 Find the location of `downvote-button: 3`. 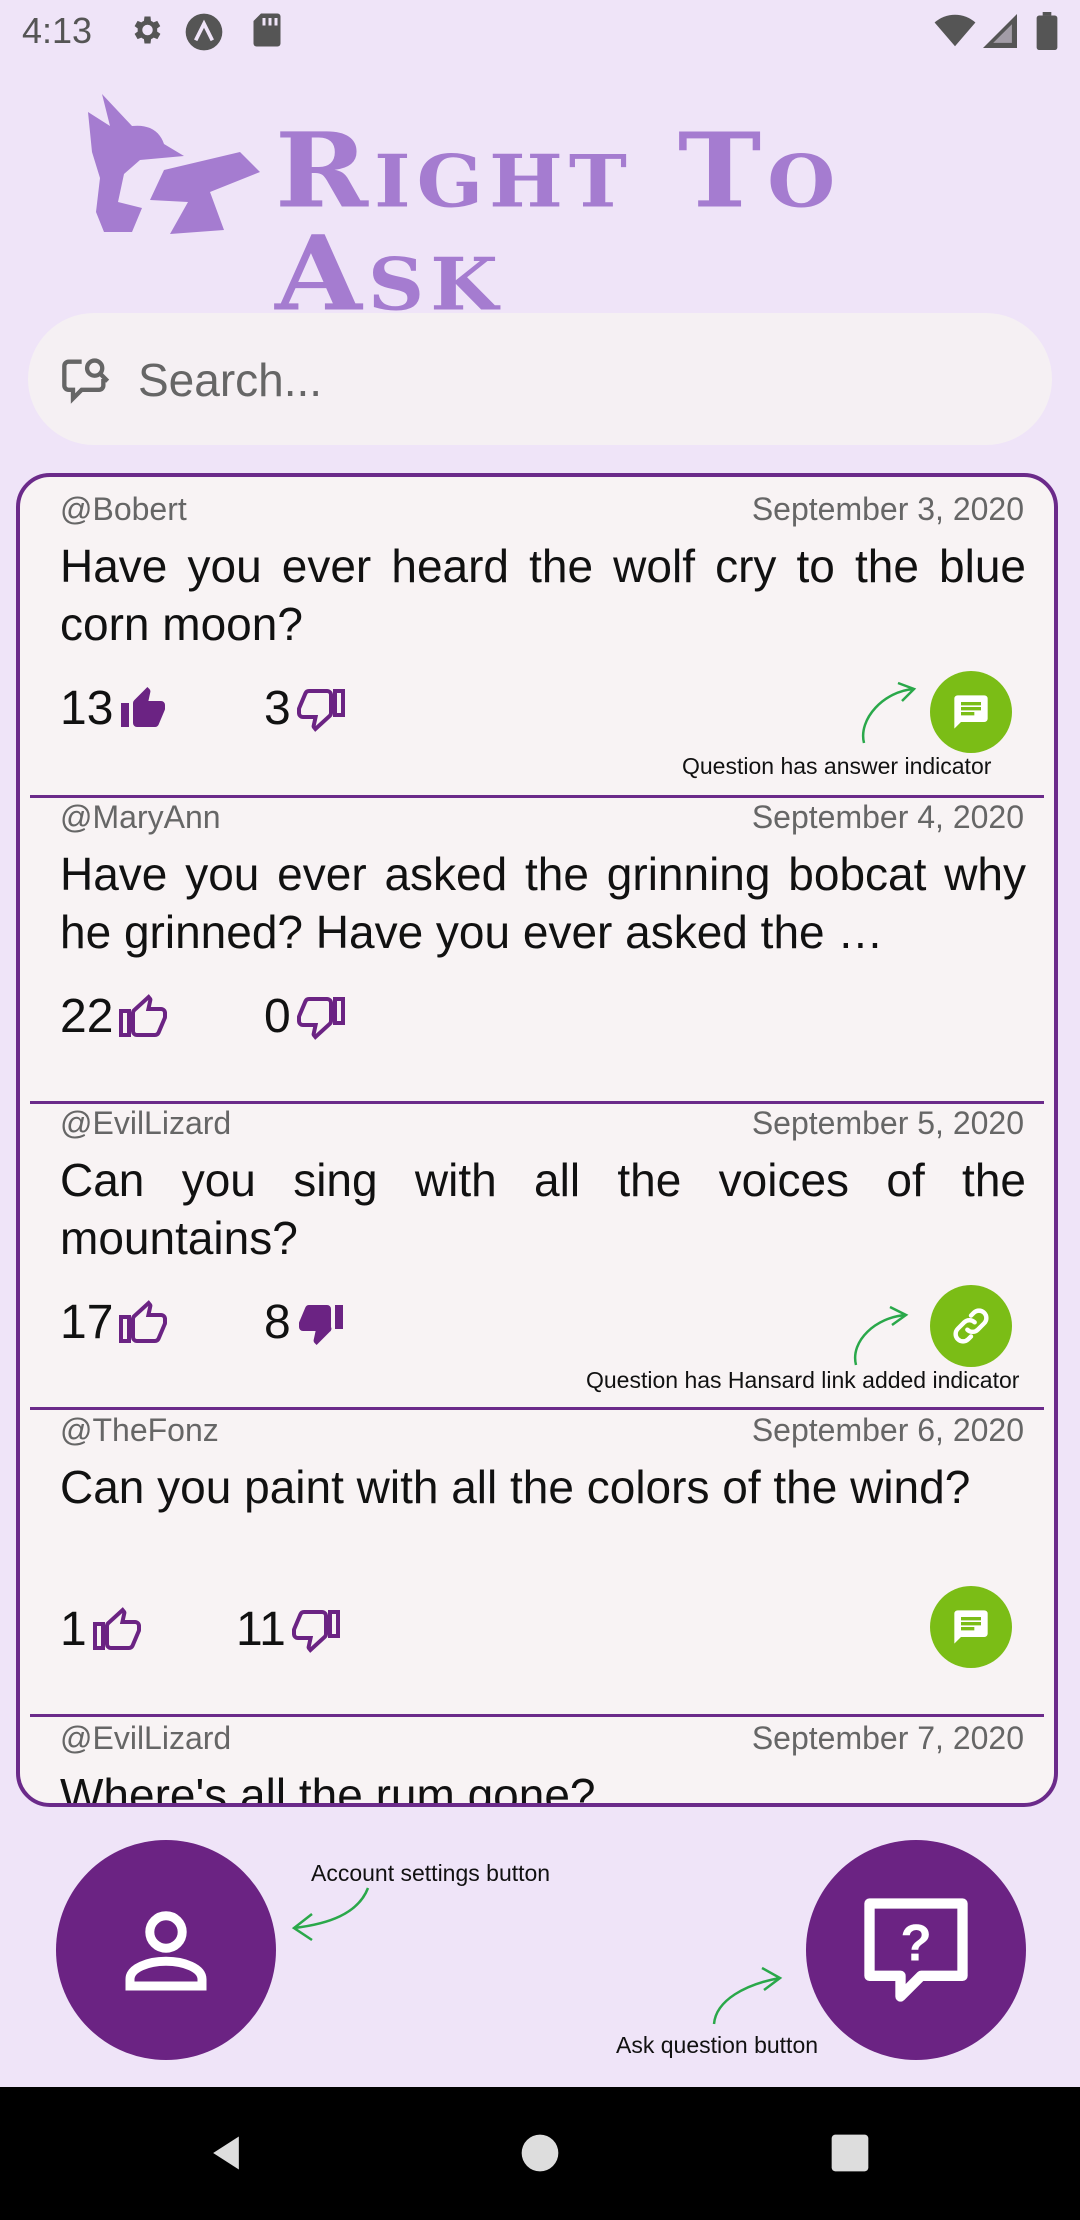

downvote-button: 3 is located at coordinates (304, 708).